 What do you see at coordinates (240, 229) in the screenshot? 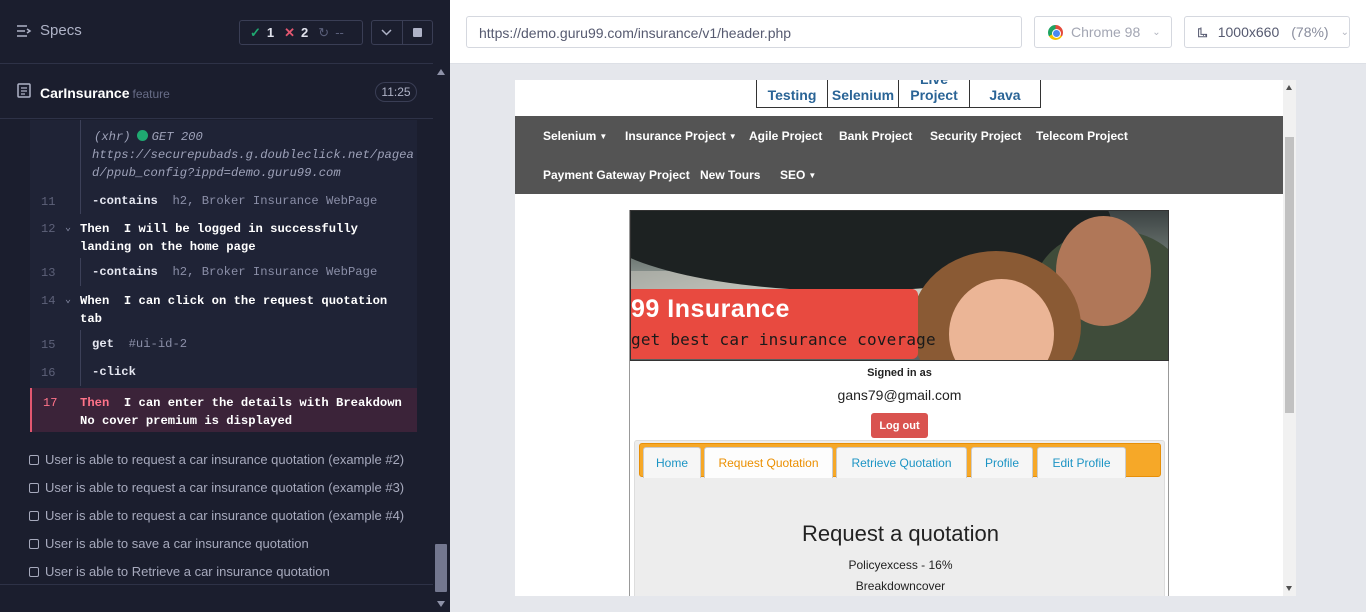
I see `step-text-line1: I will be logged in successfully` at bounding box center [240, 229].